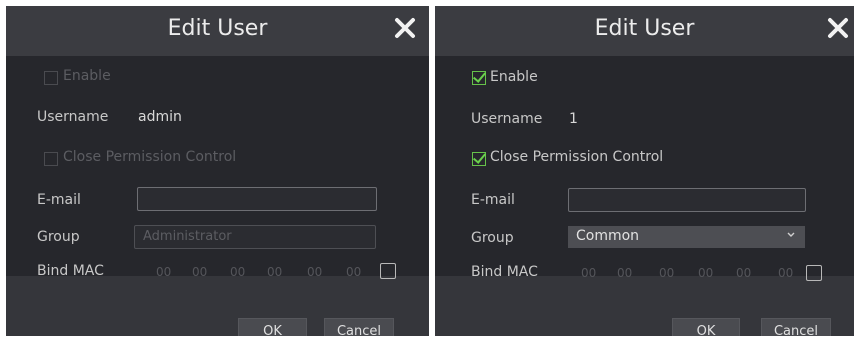 Image resolution: width=856 pixels, height=342 pixels. Describe the element at coordinates (160, 117) in the screenshot. I see `username-value: admin` at that location.